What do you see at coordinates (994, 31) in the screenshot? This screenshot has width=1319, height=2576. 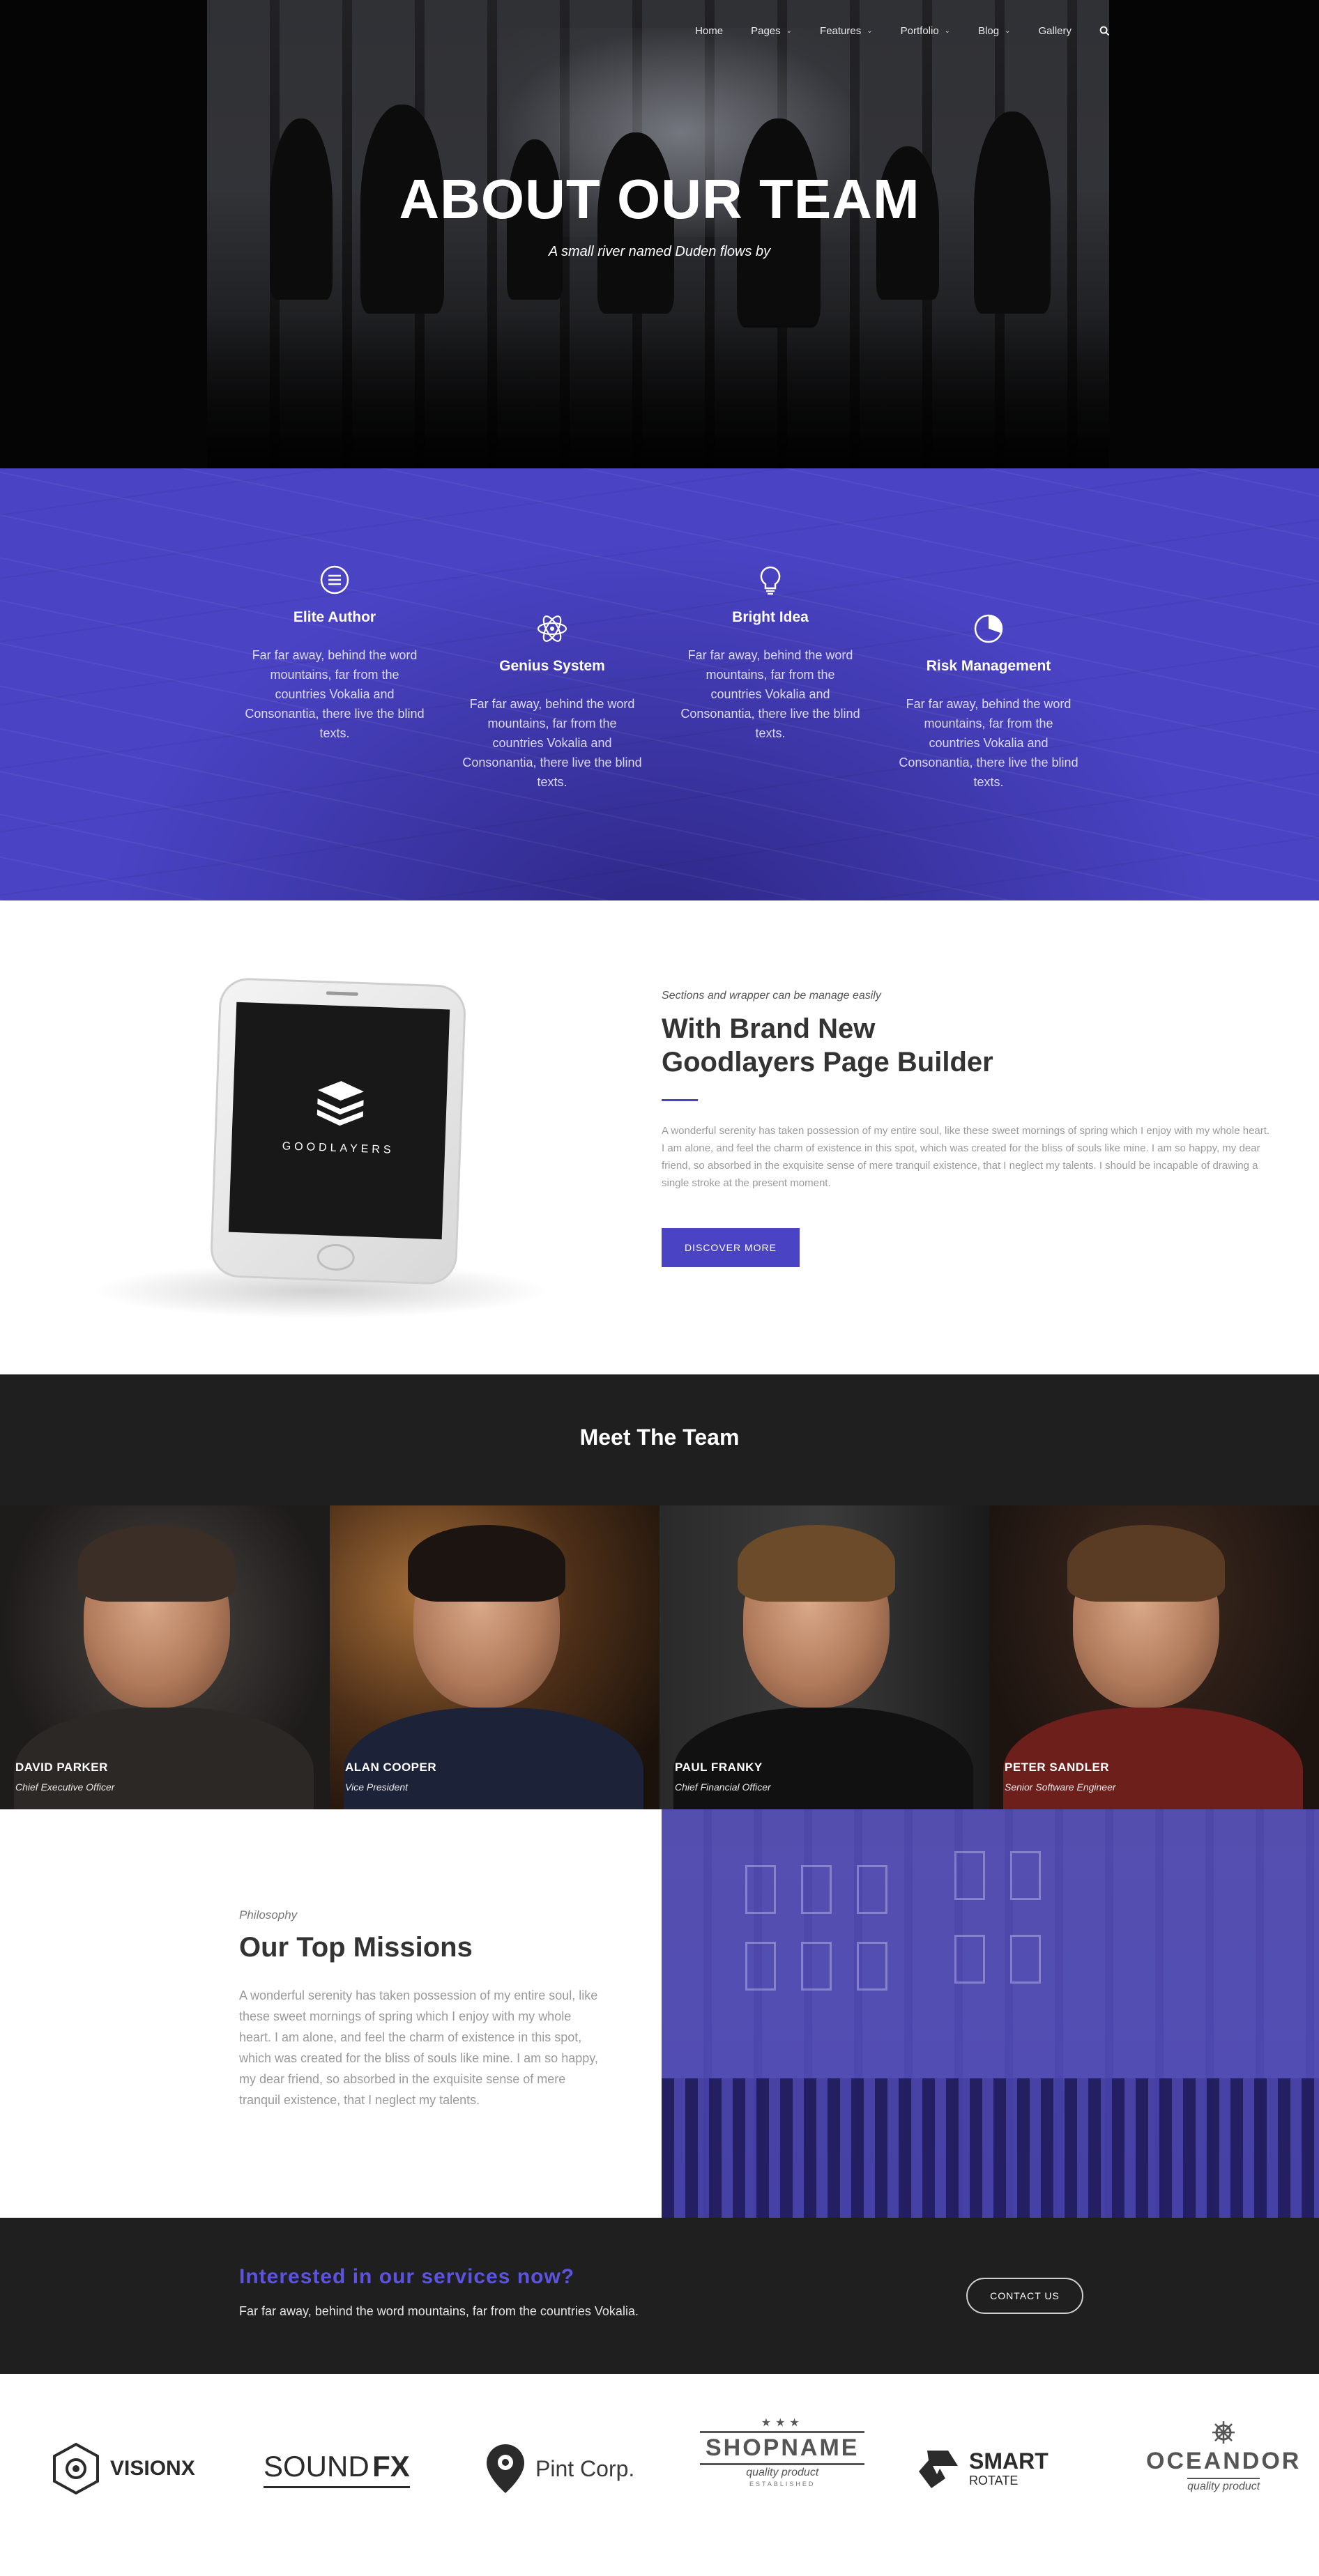 I see `nav-item-blog: Blog ⌄` at bounding box center [994, 31].